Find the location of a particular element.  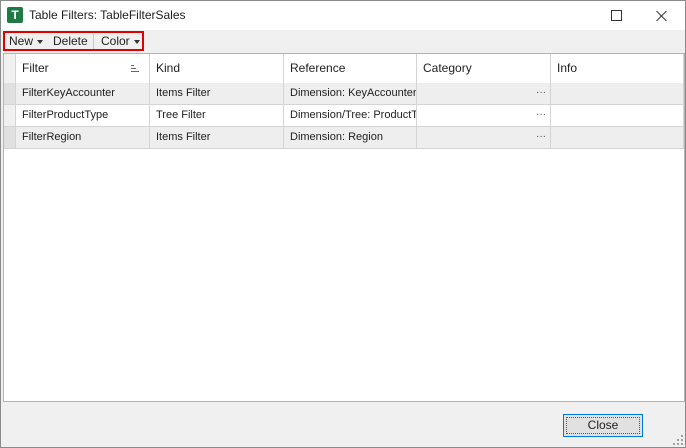

grid-header-row: Filter Kind Reference Category Info is located at coordinates (344, 69).